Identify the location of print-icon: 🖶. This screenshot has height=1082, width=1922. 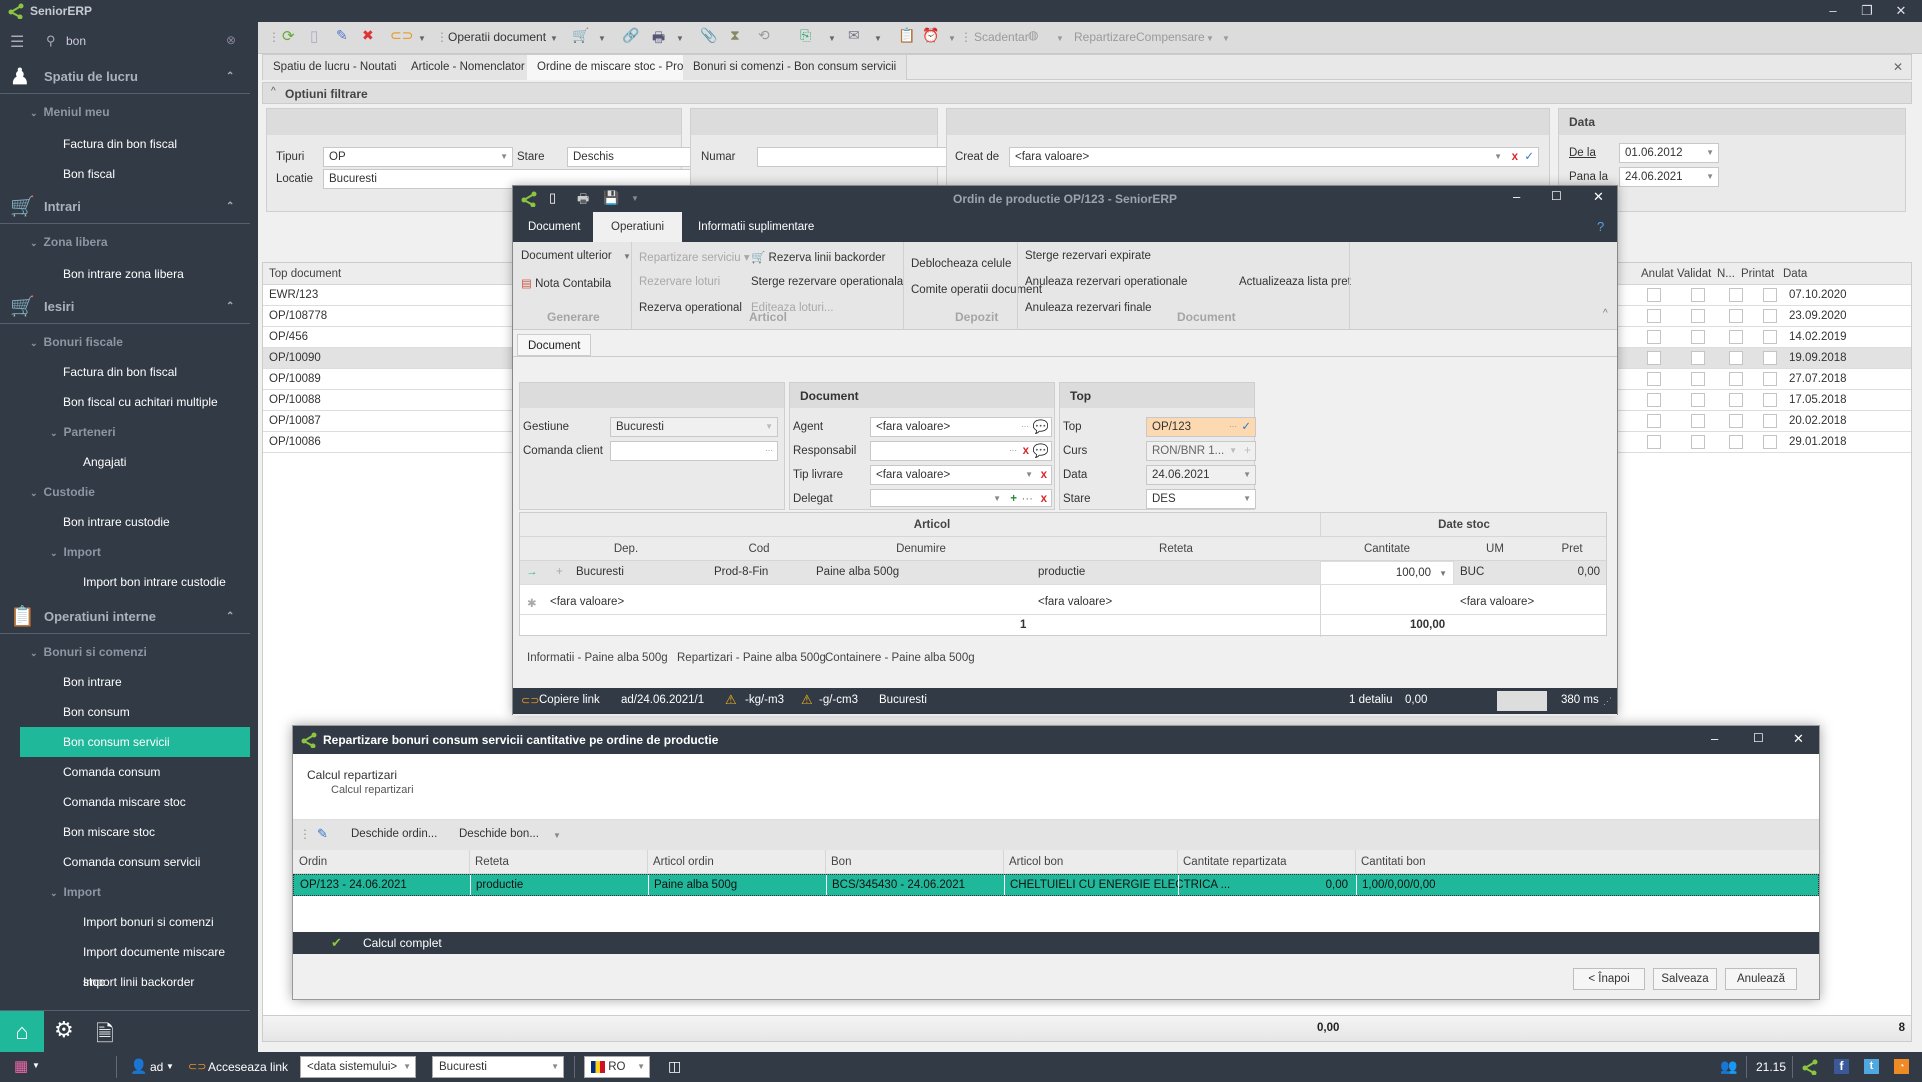
(658, 39).